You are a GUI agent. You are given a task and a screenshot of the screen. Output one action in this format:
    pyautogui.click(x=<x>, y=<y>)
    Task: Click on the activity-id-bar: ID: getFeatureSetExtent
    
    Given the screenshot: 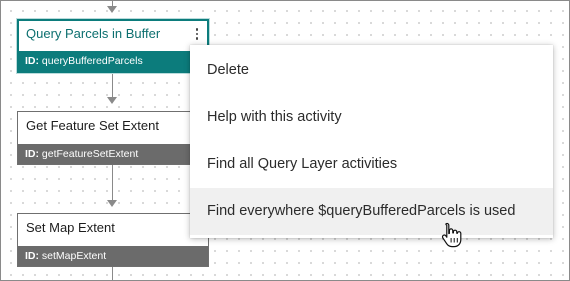 What is the action you would take?
    pyautogui.click(x=113, y=154)
    